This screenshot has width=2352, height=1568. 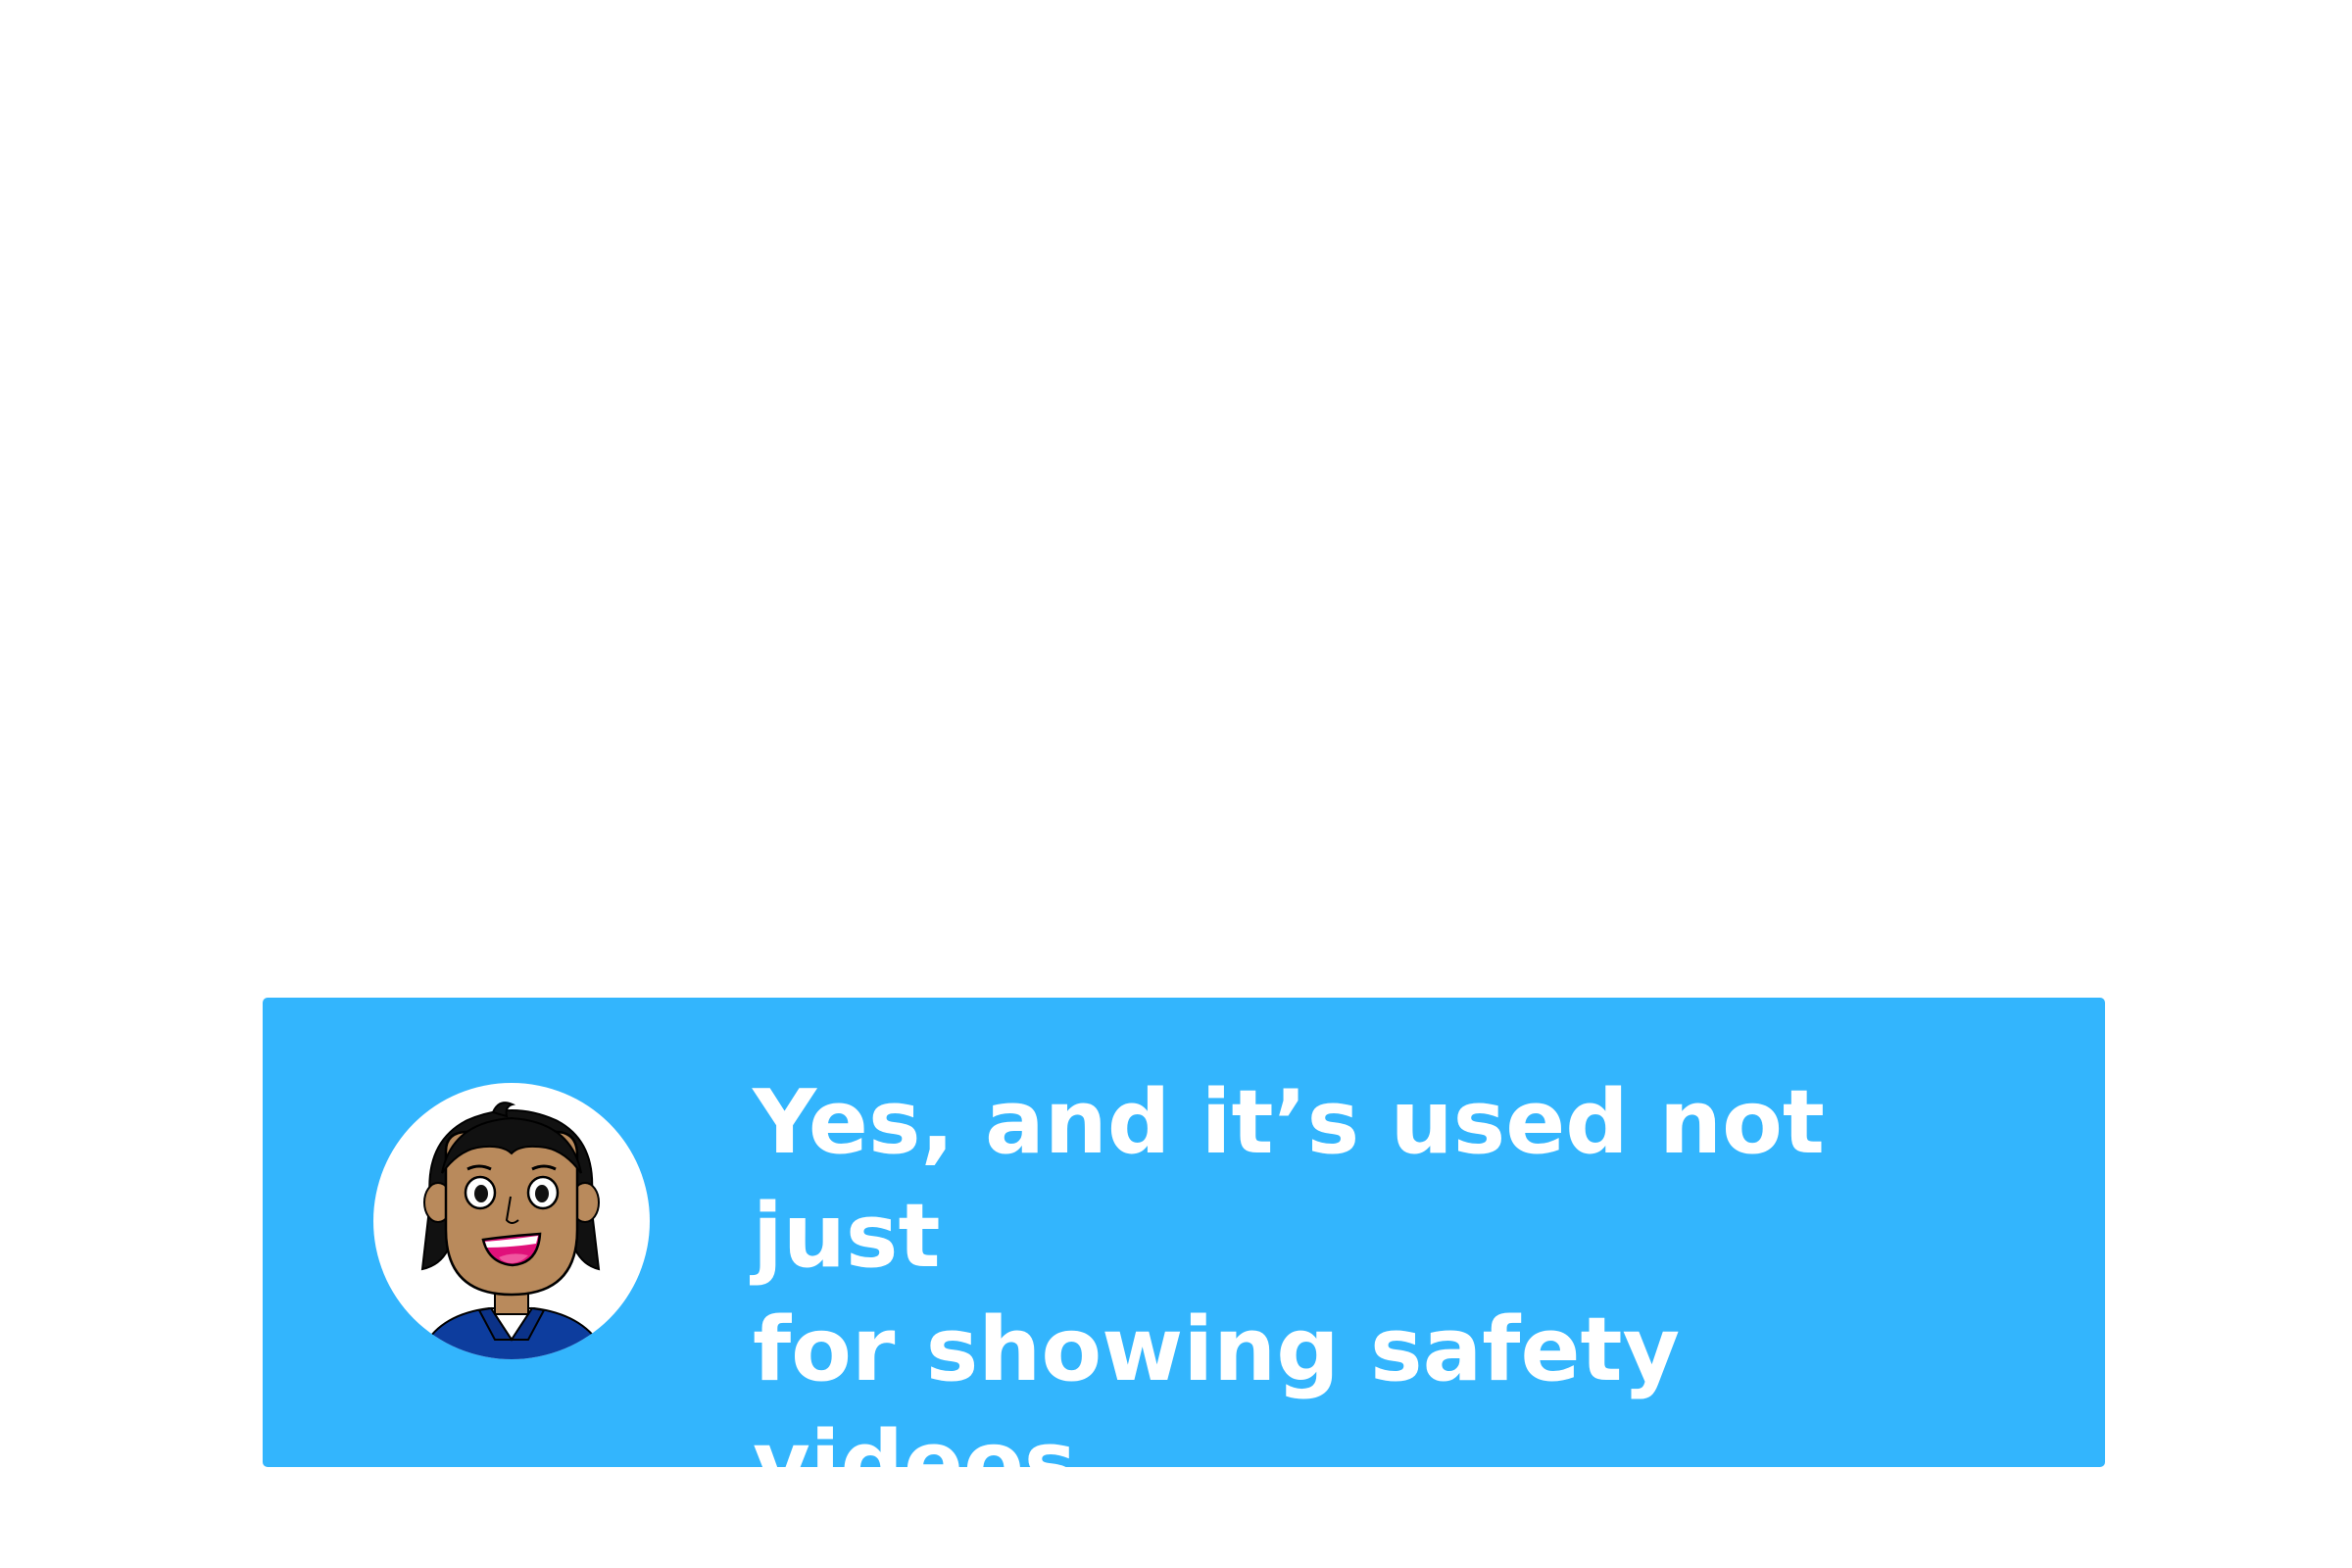 I want to click on smiling-person-avatar-icon, so click(x=511, y=1221).